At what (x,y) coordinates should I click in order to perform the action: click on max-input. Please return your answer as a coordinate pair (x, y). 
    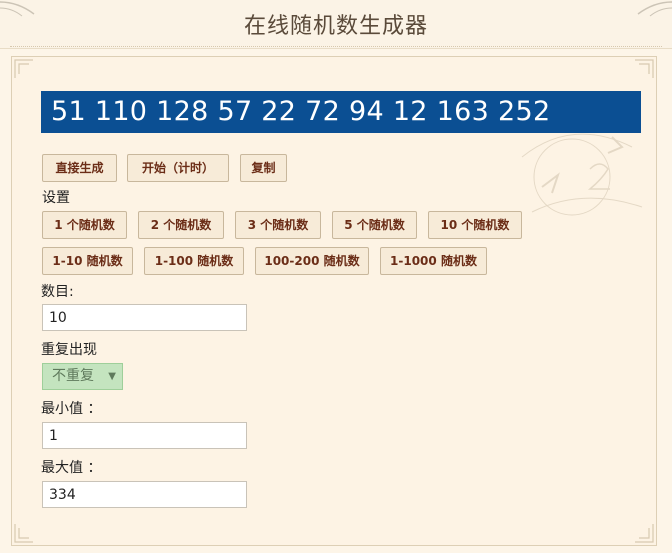
    Looking at the image, I should click on (144, 494).